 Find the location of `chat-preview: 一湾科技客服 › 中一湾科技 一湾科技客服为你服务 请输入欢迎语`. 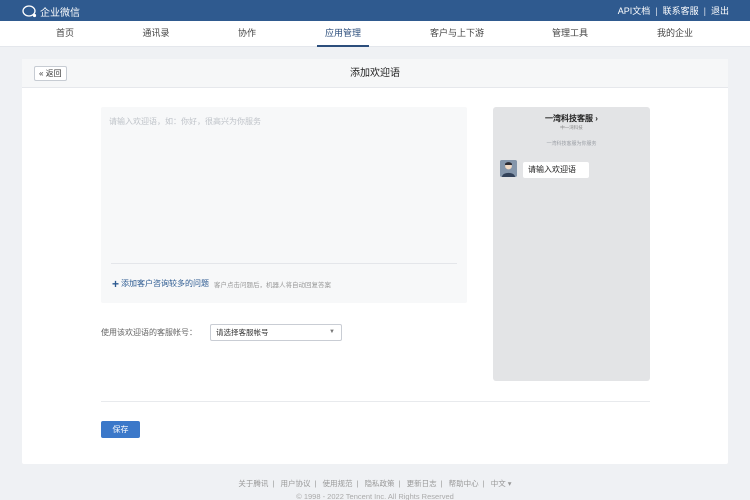

chat-preview: 一湾科技客服 › 中一湾科技 一湾科技客服为你服务 请输入欢迎语 is located at coordinates (571, 244).